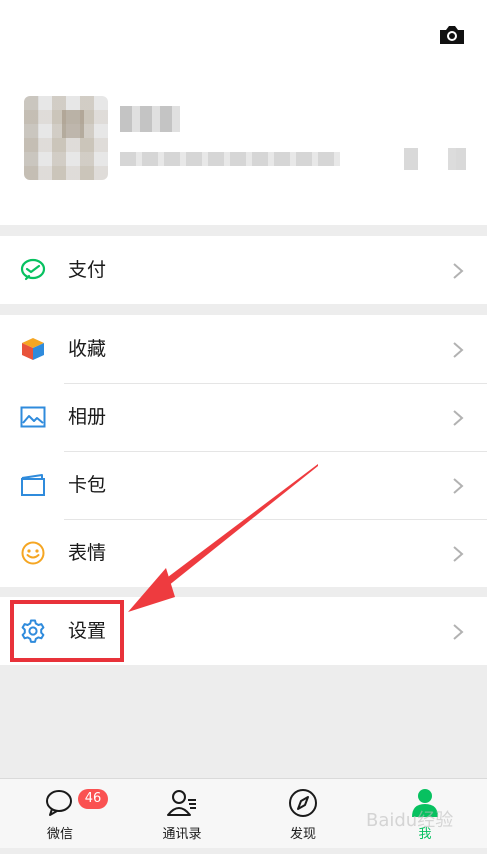 Image resolution: width=487 pixels, height=854 pixels. Describe the element at coordinates (243, 553) in the screenshot. I see `menu-item-stickers: 表情` at that location.